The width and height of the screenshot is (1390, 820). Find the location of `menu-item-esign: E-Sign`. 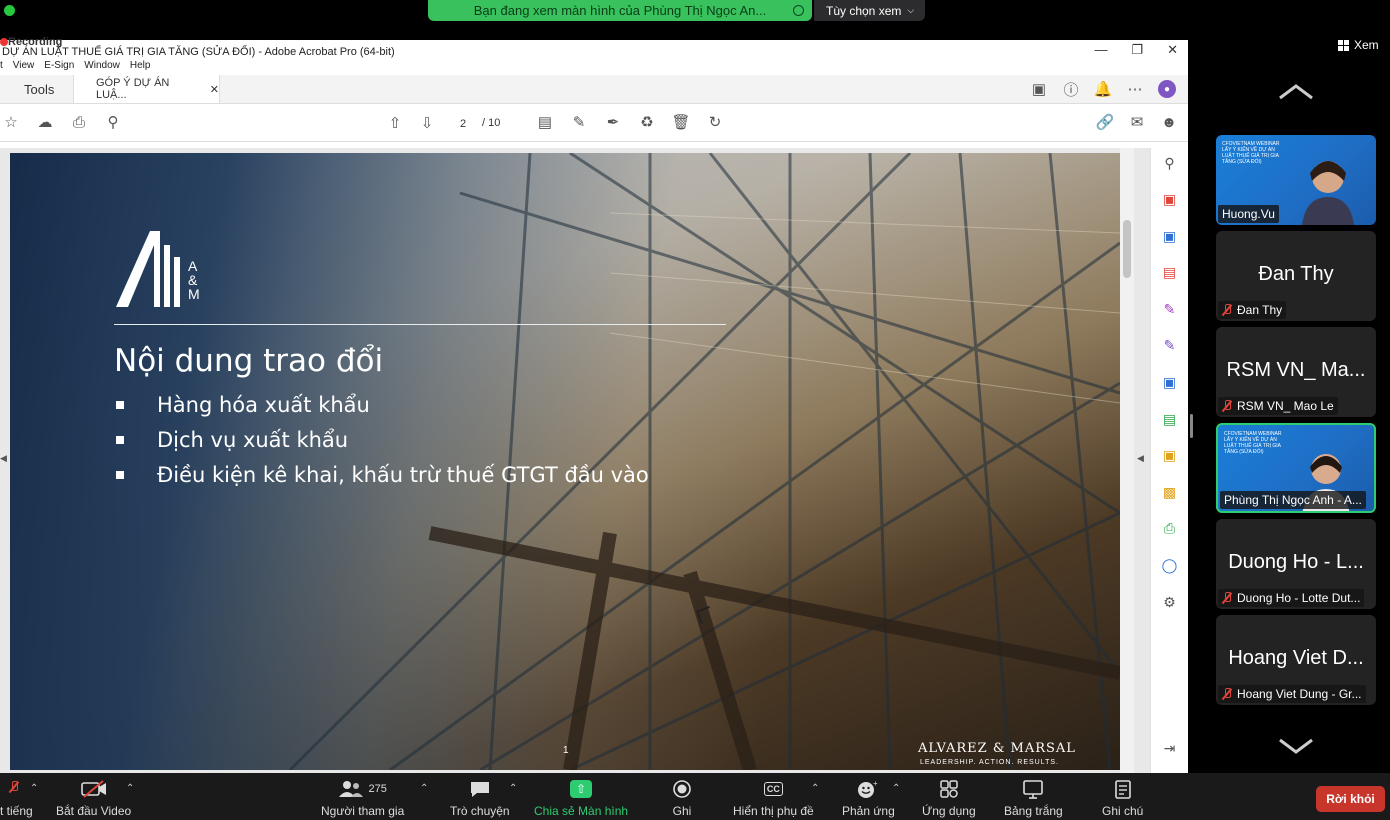

menu-item-esign: E-Sign is located at coordinates (59, 67).